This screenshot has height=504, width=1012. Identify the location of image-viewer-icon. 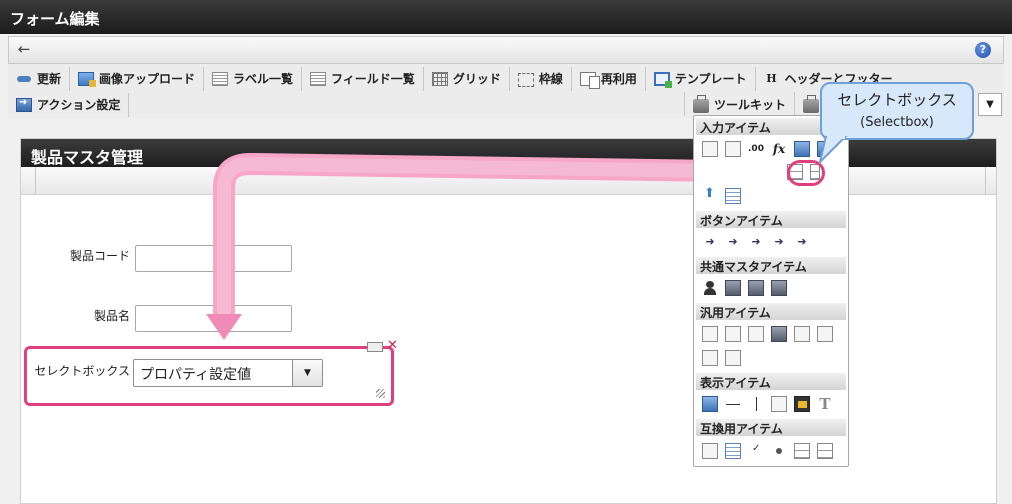
(733, 358).